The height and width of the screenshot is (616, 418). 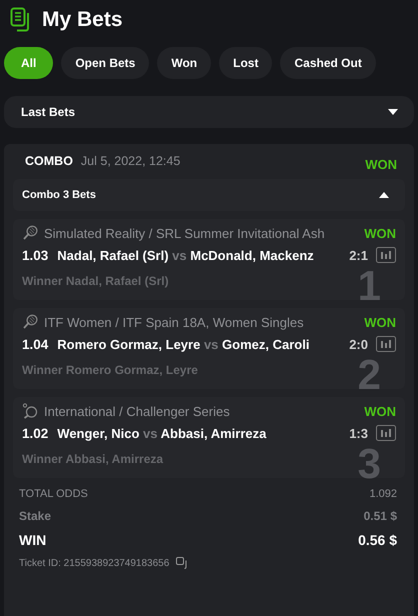 What do you see at coordinates (137, 411) in the screenshot?
I see `tournament-name: International / Challenger Series` at bounding box center [137, 411].